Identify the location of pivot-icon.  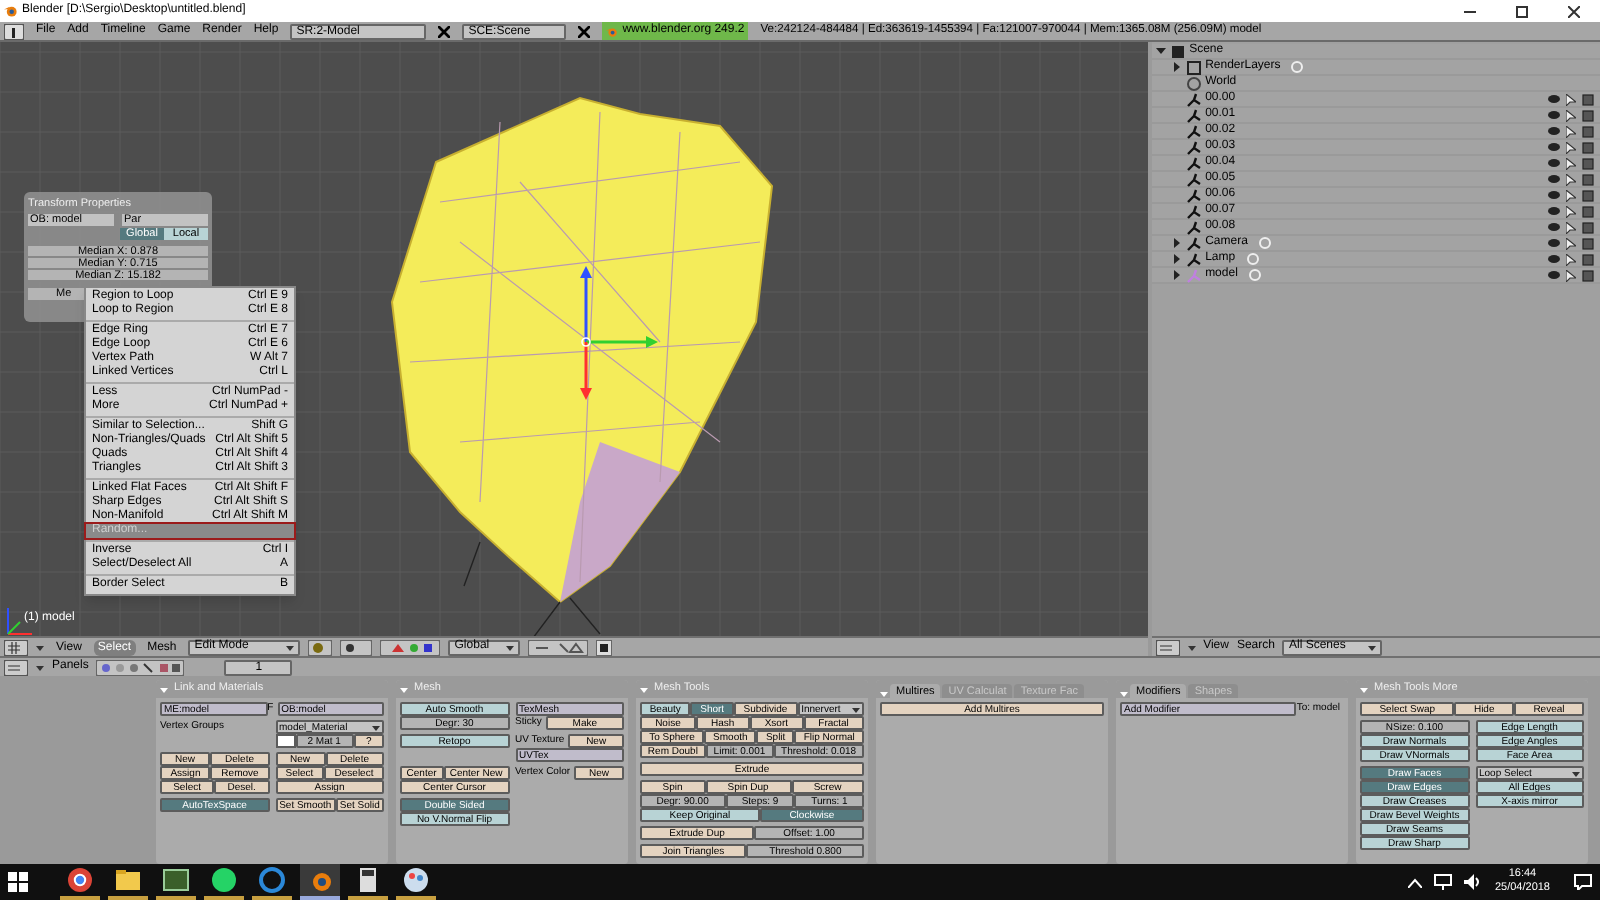
(356, 647).